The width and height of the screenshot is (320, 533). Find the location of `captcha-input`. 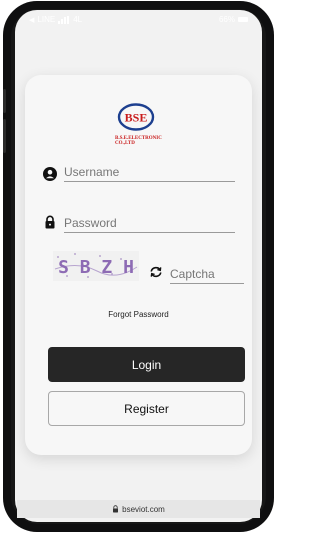

captcha-input is located at coordinates (207, 274).